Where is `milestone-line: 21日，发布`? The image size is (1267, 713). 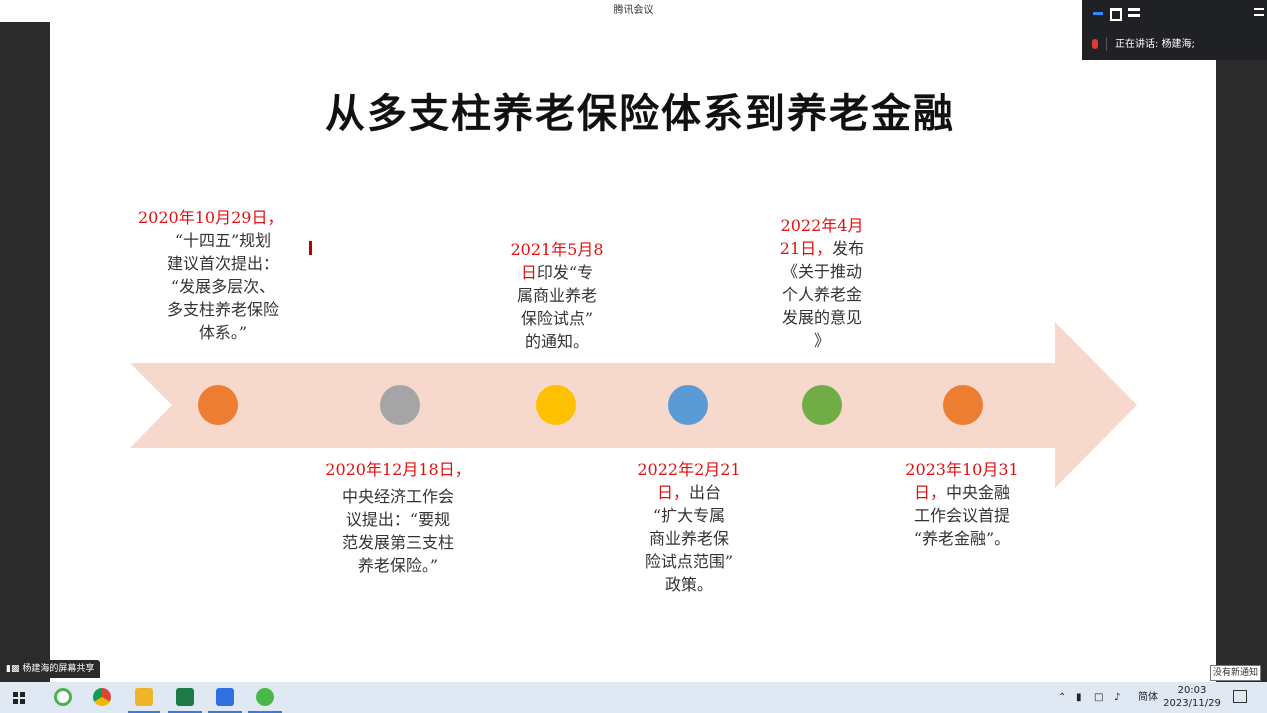 milestone-line: 21日，发布 is located at coordinates (822, 248).